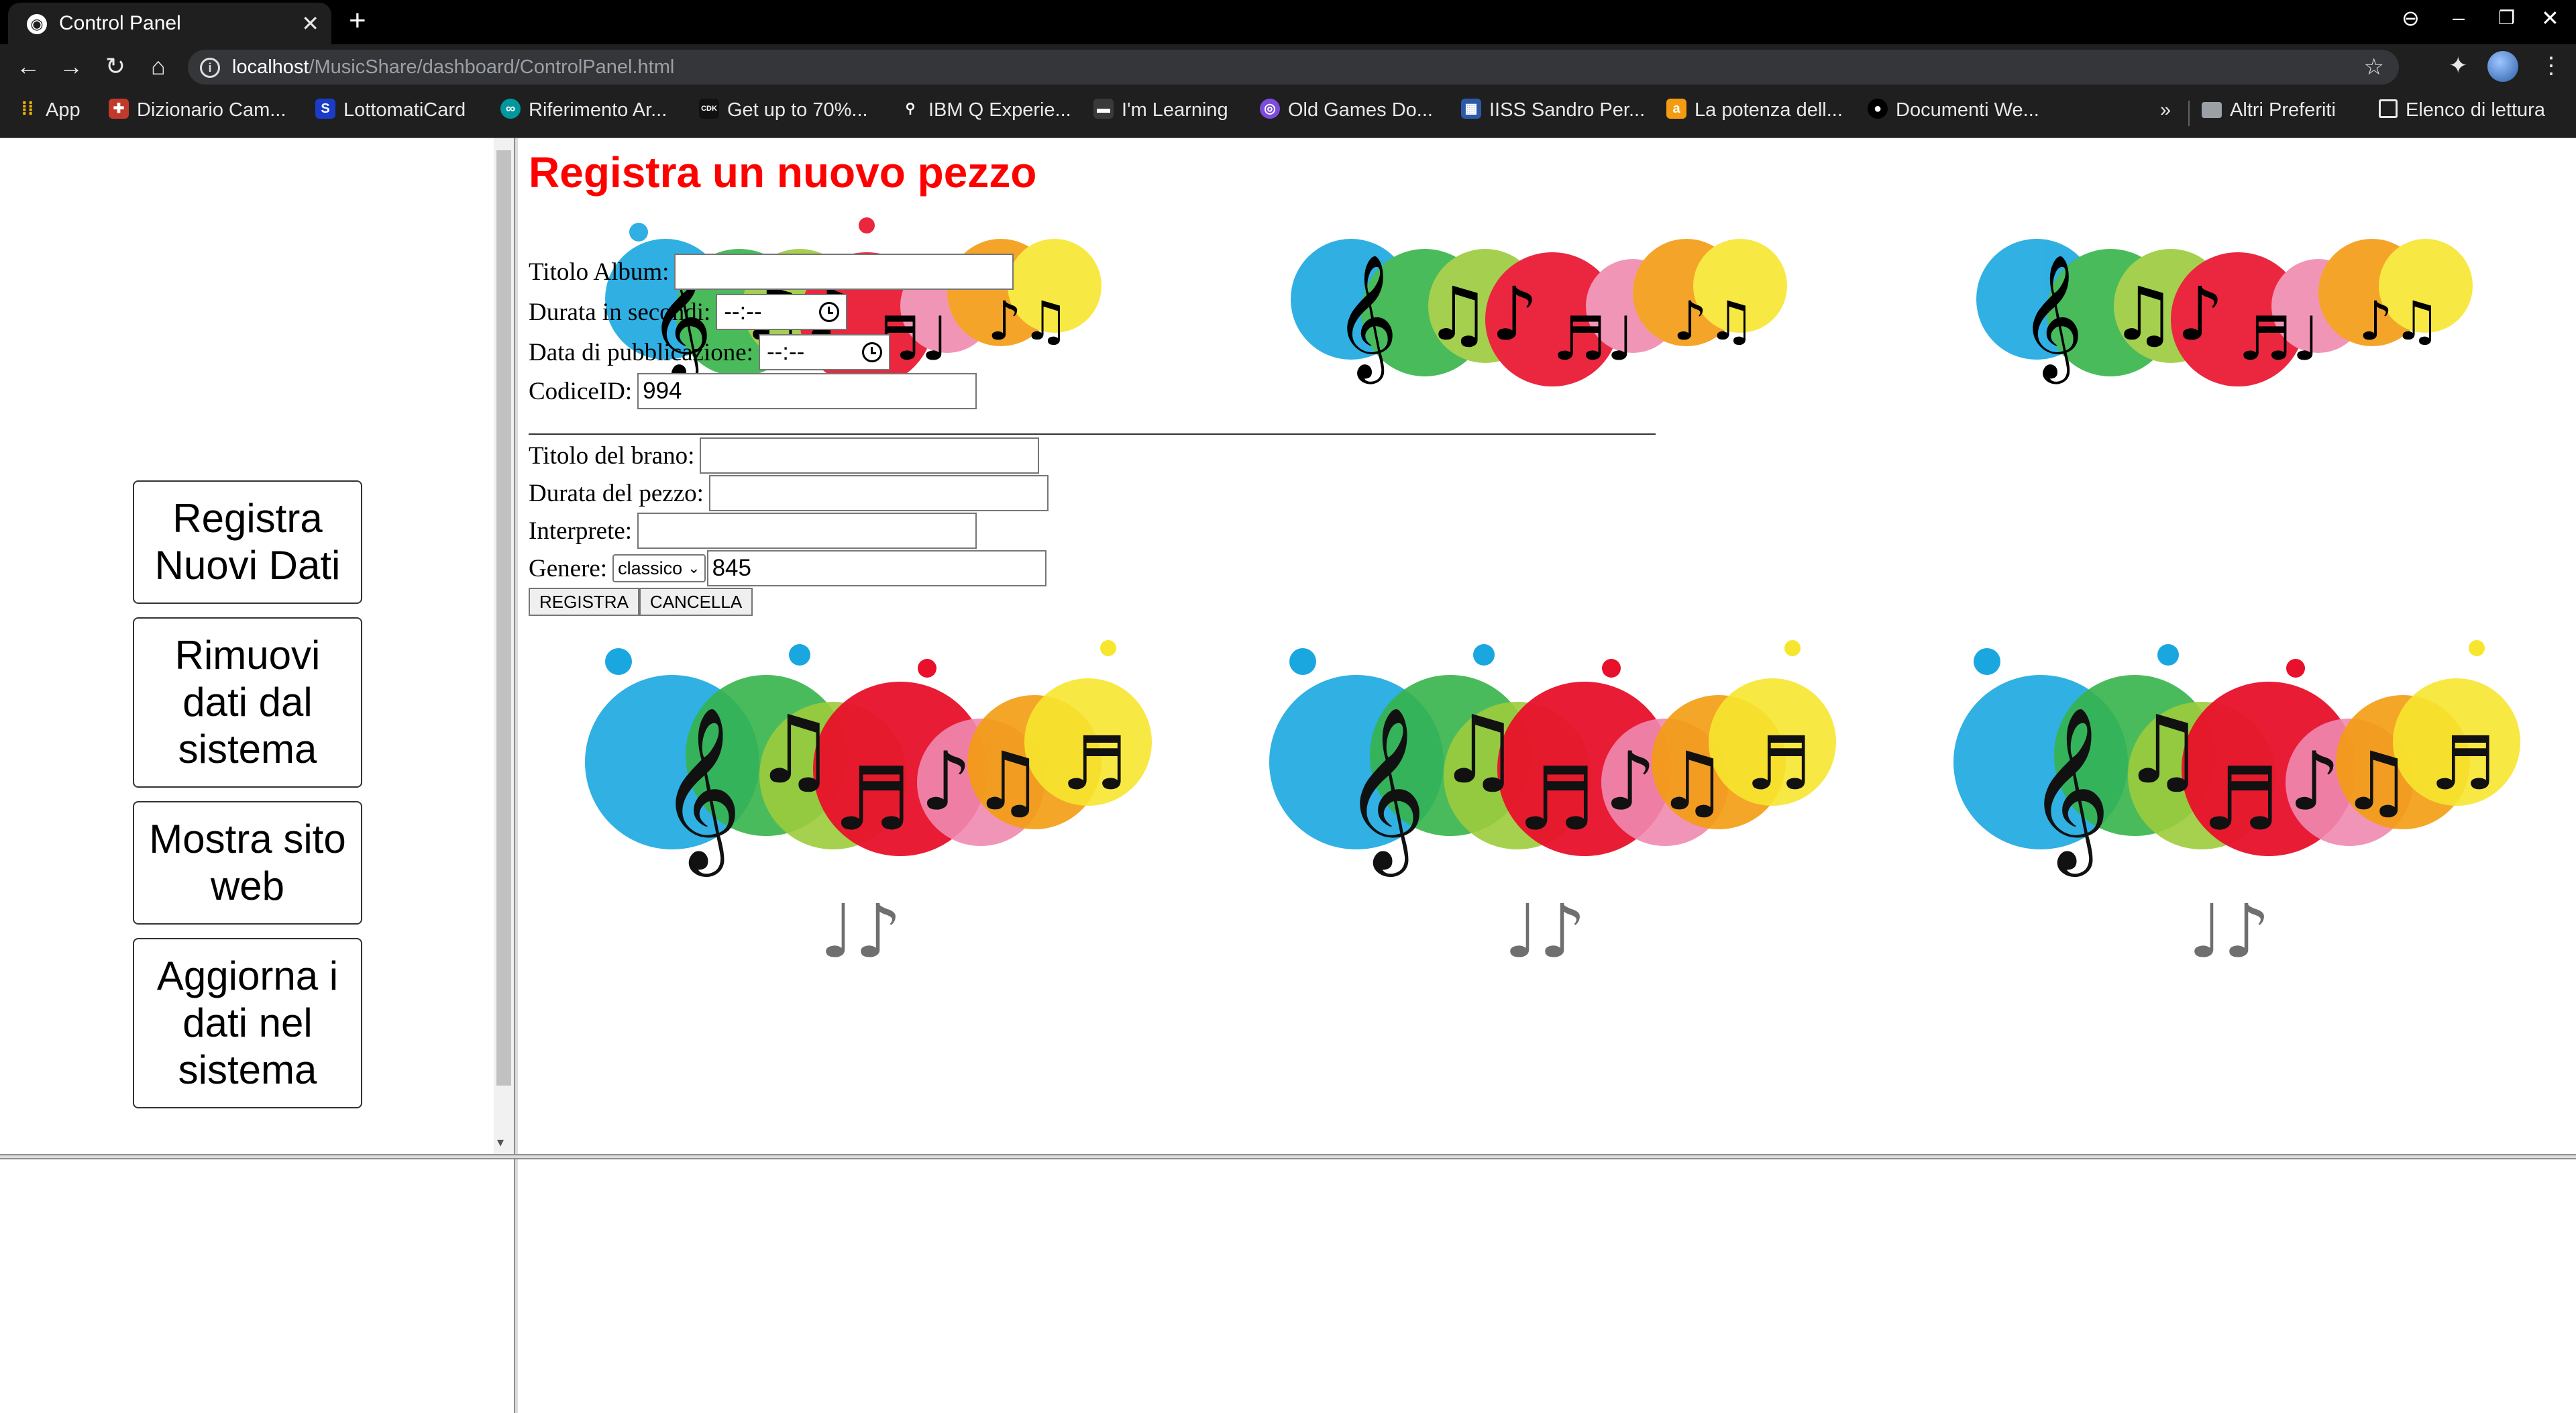 The width and height of the screenshot is (2576, 1413). What do you see at coordinates (641, 352) in the screenshot?
I see `publish-date-label: Data di pubblicazione:` at bounding box center [641, 352].